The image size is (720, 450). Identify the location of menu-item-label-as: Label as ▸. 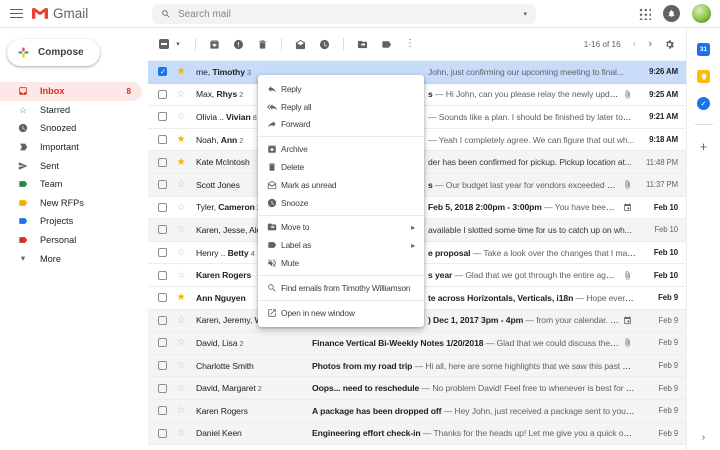
(341, 245).